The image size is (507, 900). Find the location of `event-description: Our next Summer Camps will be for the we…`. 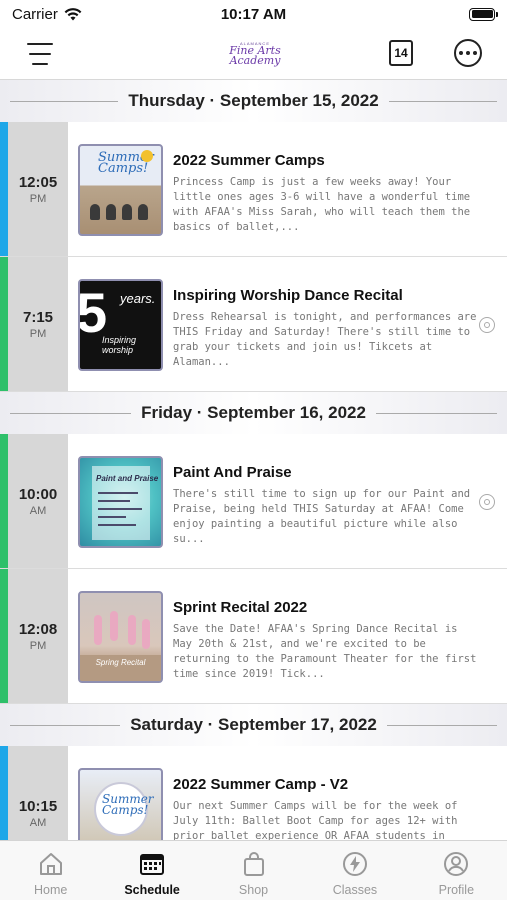

event-description: Our next Summer Camps will be for the we… is located at coordinates (315, 820).